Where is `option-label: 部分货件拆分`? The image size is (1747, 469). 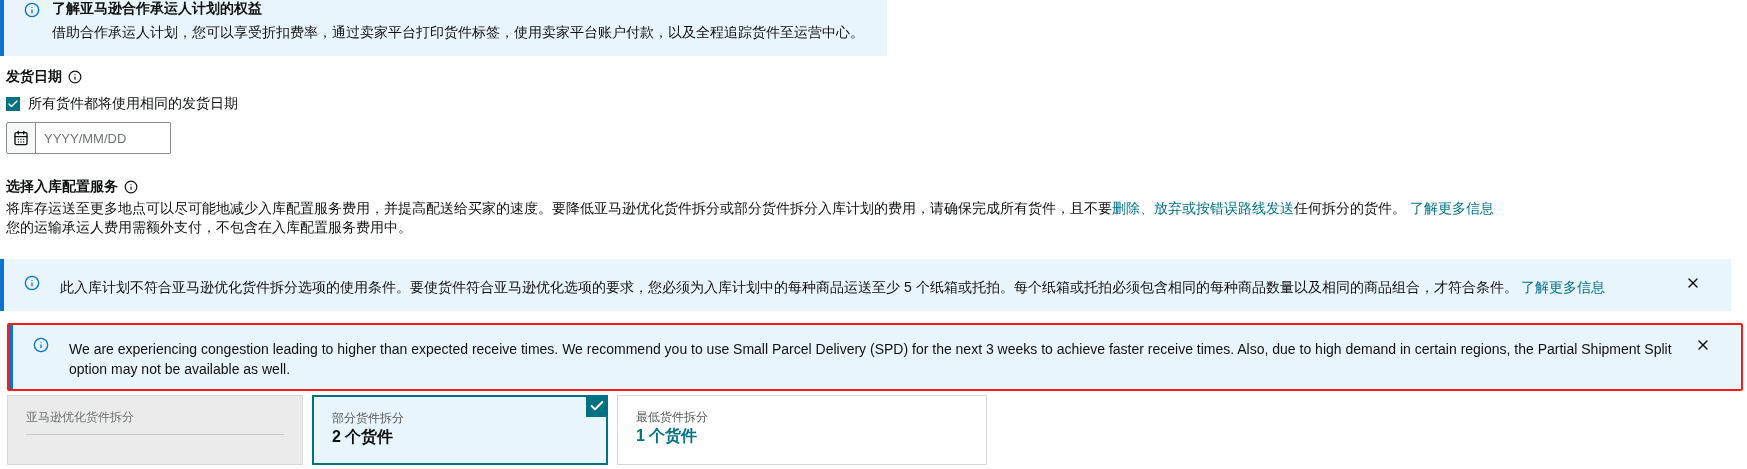 option-label: 部分货件拆分 is located at coordinates (368, 418).